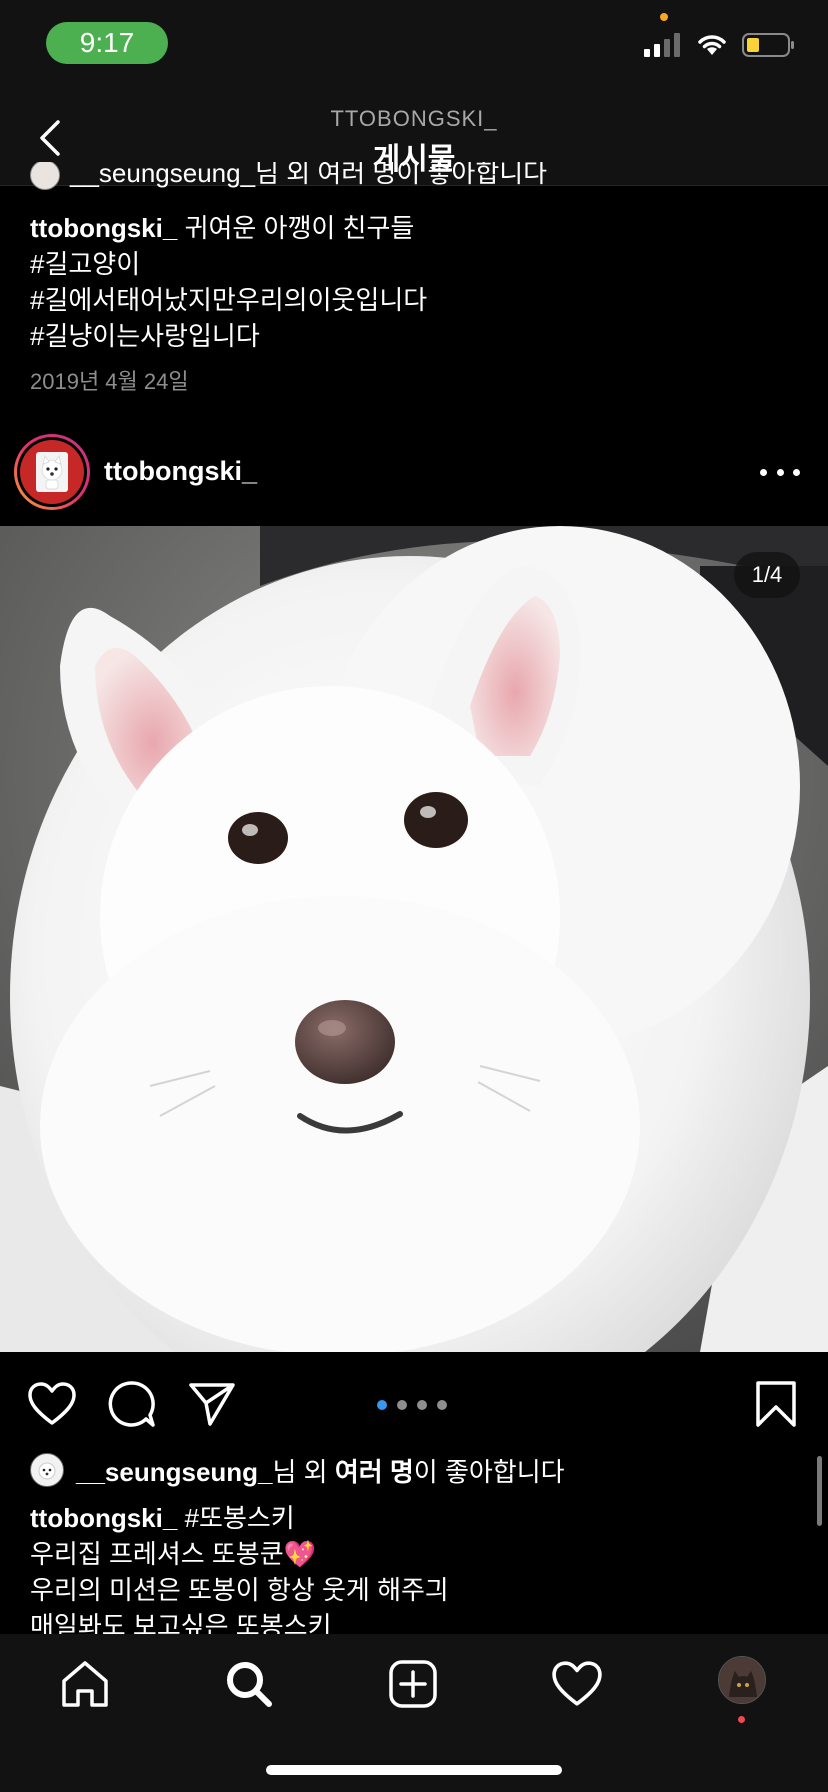 The height and width of the screenshot is (1792, 828). What do you see at coordinates (768, 45) in the screenshot?
I see `battery-icon` at bounding box center [768, 45].